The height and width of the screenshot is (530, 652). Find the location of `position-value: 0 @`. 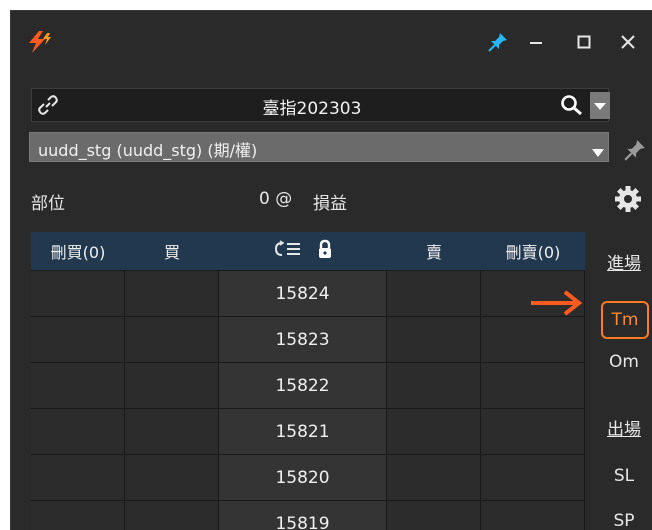

position-value: 0 @ is located at coordinates (276, 199).